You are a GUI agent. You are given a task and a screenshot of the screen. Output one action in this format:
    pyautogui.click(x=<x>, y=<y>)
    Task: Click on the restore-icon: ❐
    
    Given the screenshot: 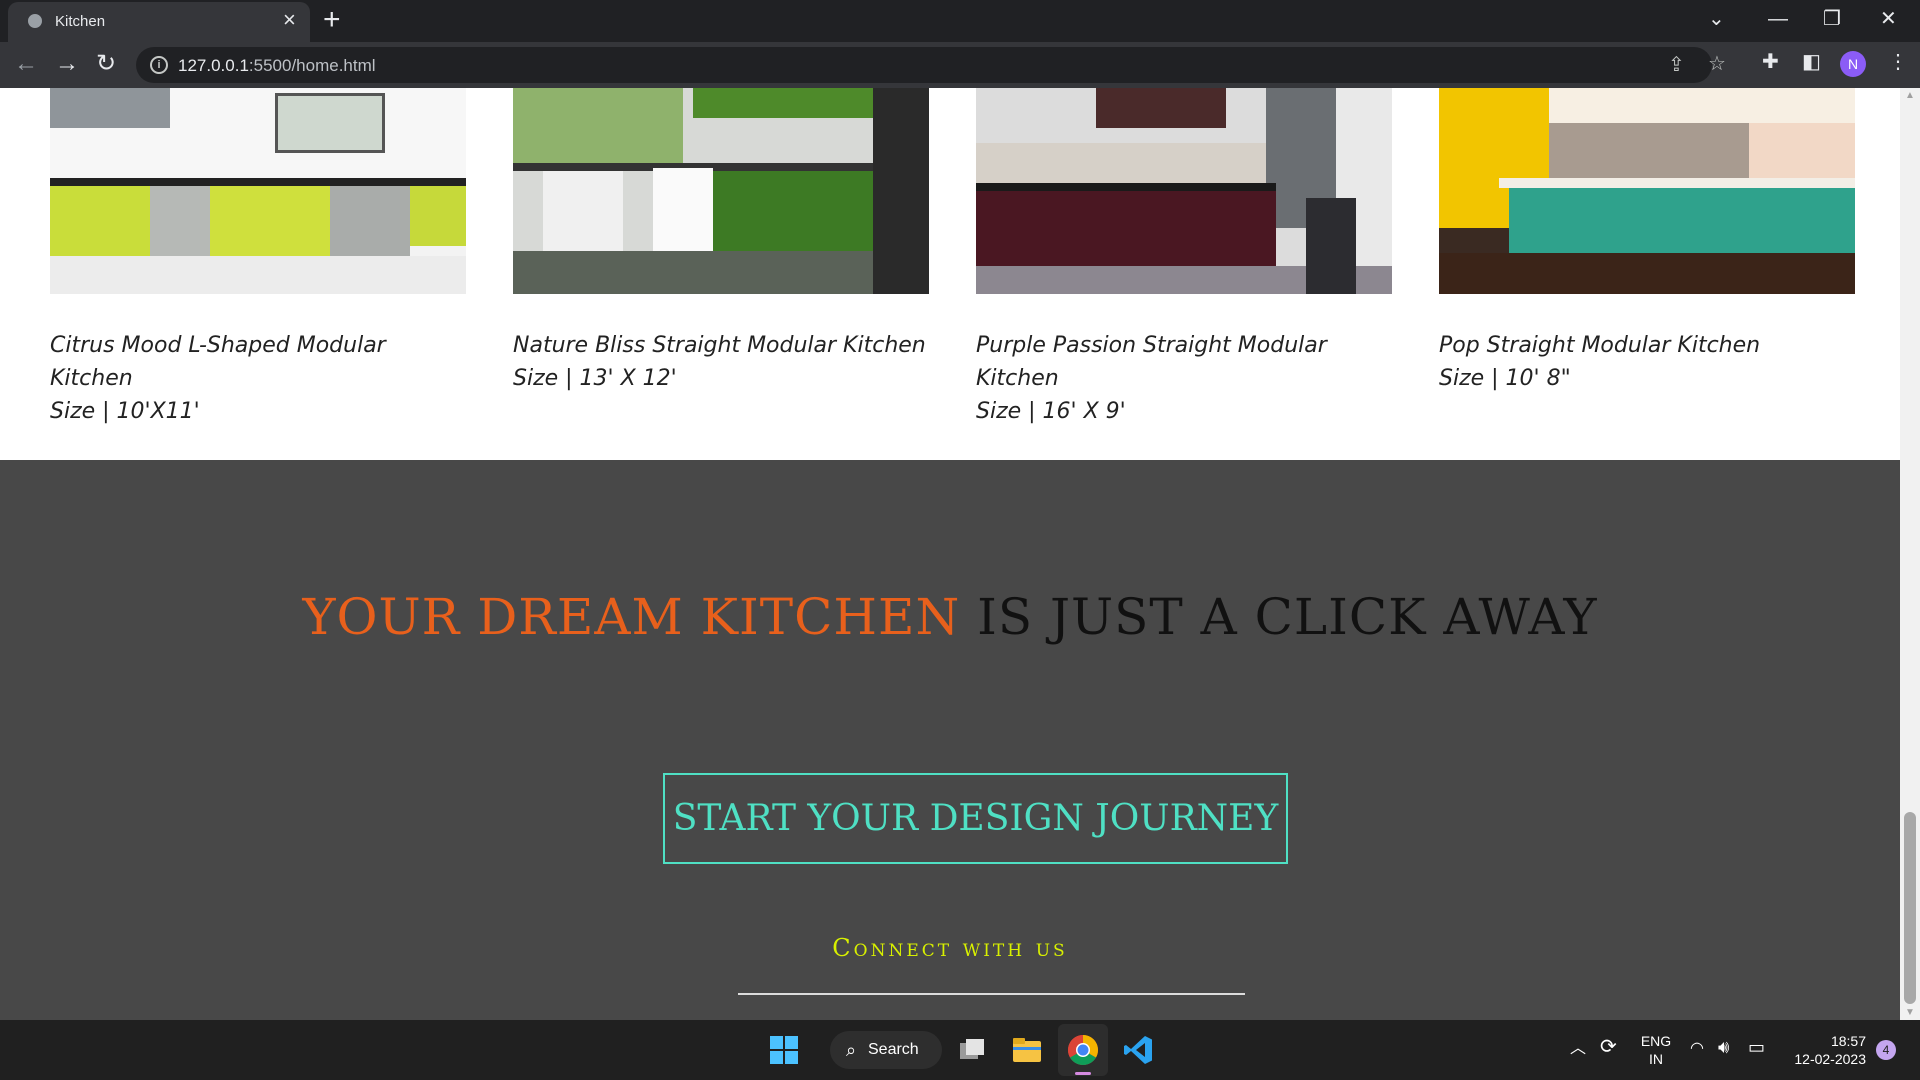 What is the action you would take?
    pyautogui.click(x=1832, y=19)
    